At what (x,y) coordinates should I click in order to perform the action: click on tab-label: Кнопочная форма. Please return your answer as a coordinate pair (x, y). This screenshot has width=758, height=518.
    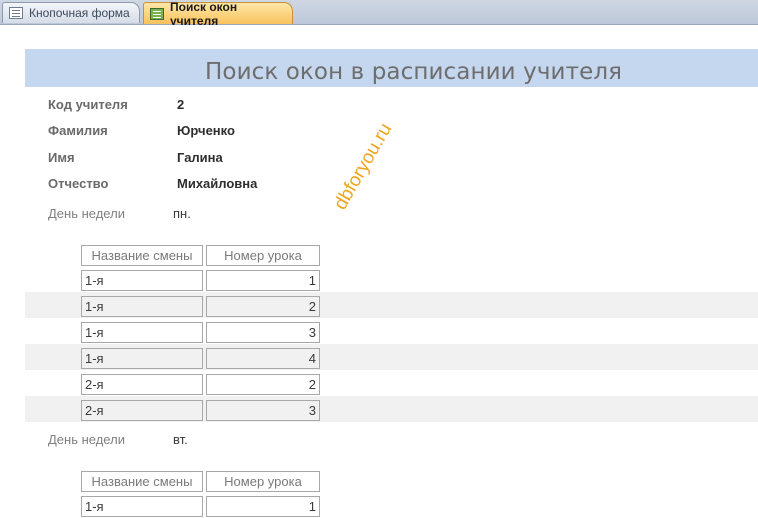
    Looking at the image, I should click on (79, 13).